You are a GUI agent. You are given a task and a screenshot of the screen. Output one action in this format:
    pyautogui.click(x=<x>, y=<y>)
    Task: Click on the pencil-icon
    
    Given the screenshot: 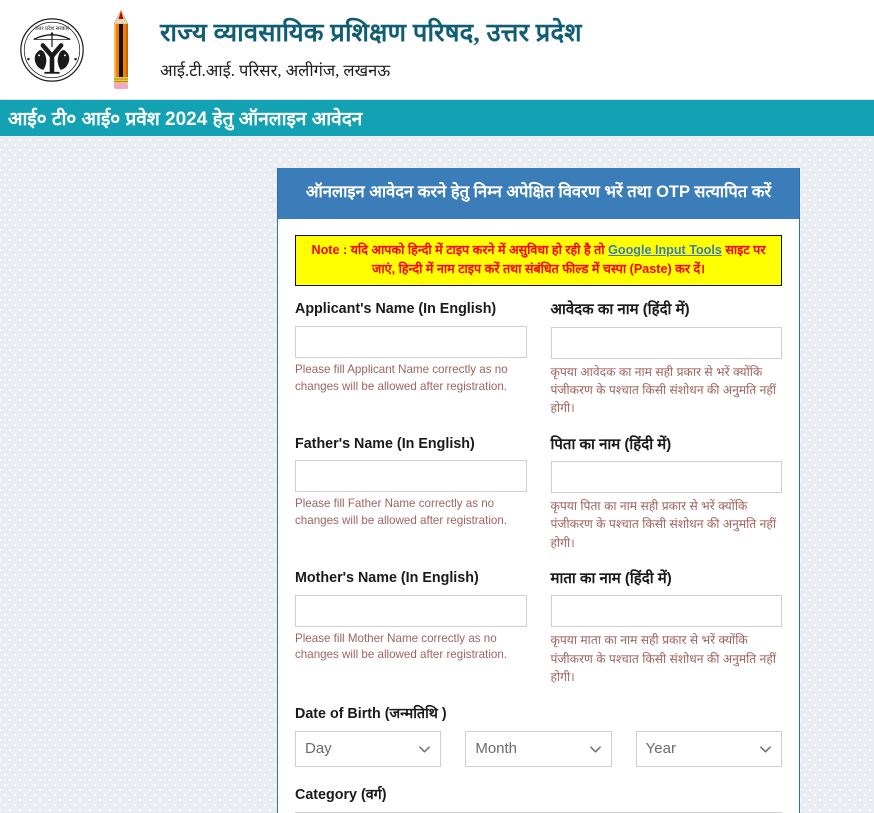 What is the action you would take?
    pyautogui.click(x=121, y=50)
    